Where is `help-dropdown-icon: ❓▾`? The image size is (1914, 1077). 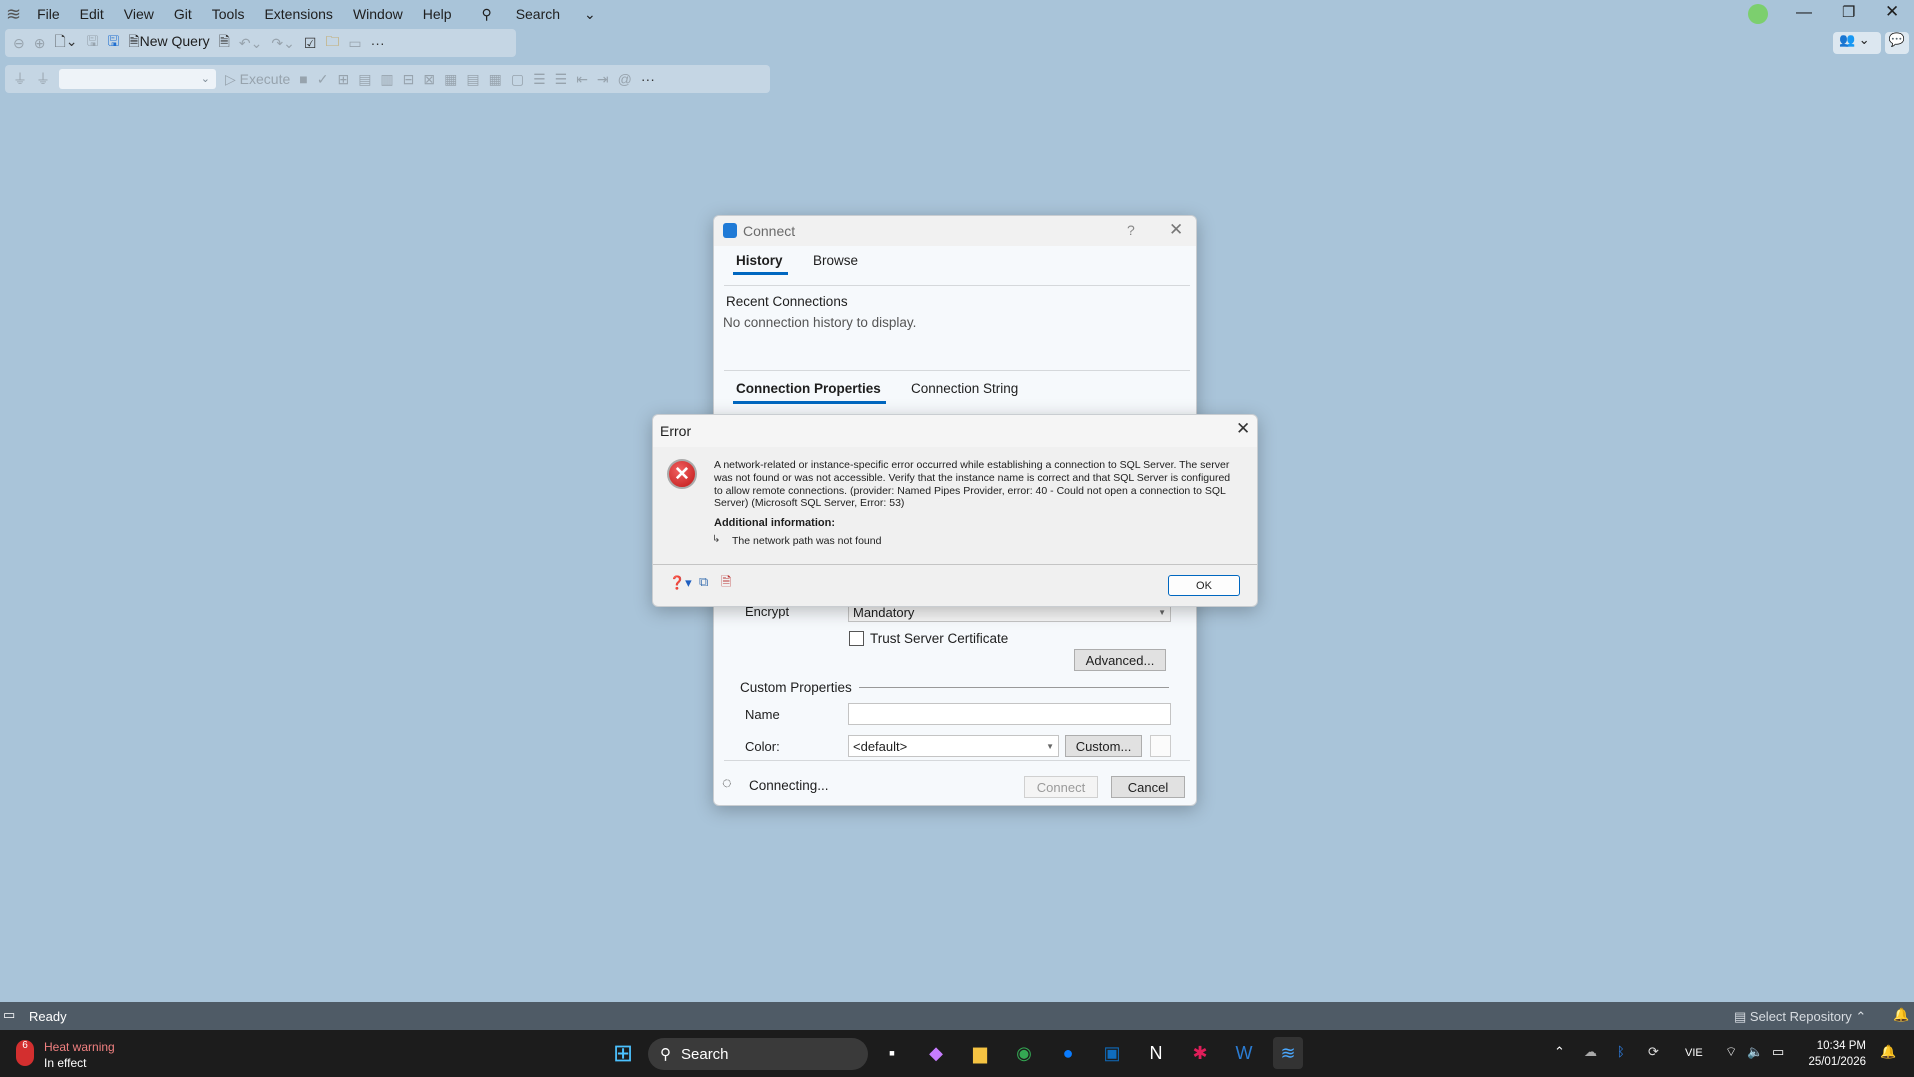
help-dropdown-icon: ❓▾ is located at coordinates (680, 583).